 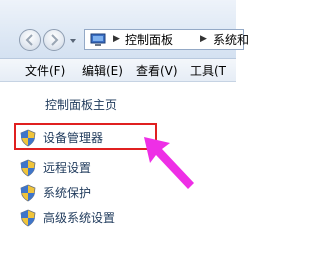 What do you see at coordinates (79, 218) in the screenshot?
I see `task-label: 高级系统设置` at bounding box center [79, 218].